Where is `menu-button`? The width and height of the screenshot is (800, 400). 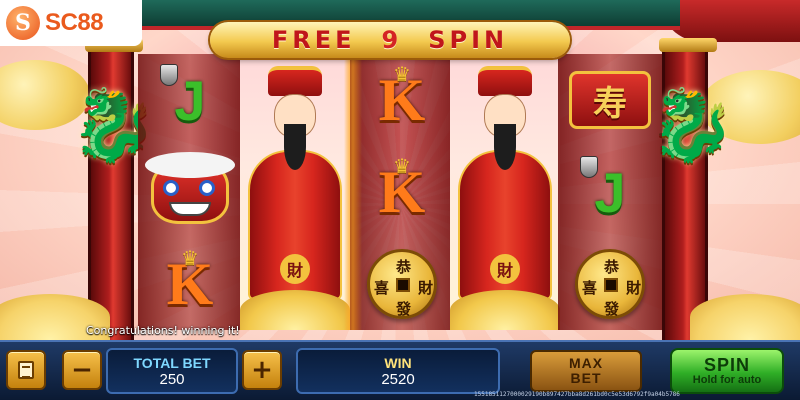 menu-button is located at coordinates (26, 370).